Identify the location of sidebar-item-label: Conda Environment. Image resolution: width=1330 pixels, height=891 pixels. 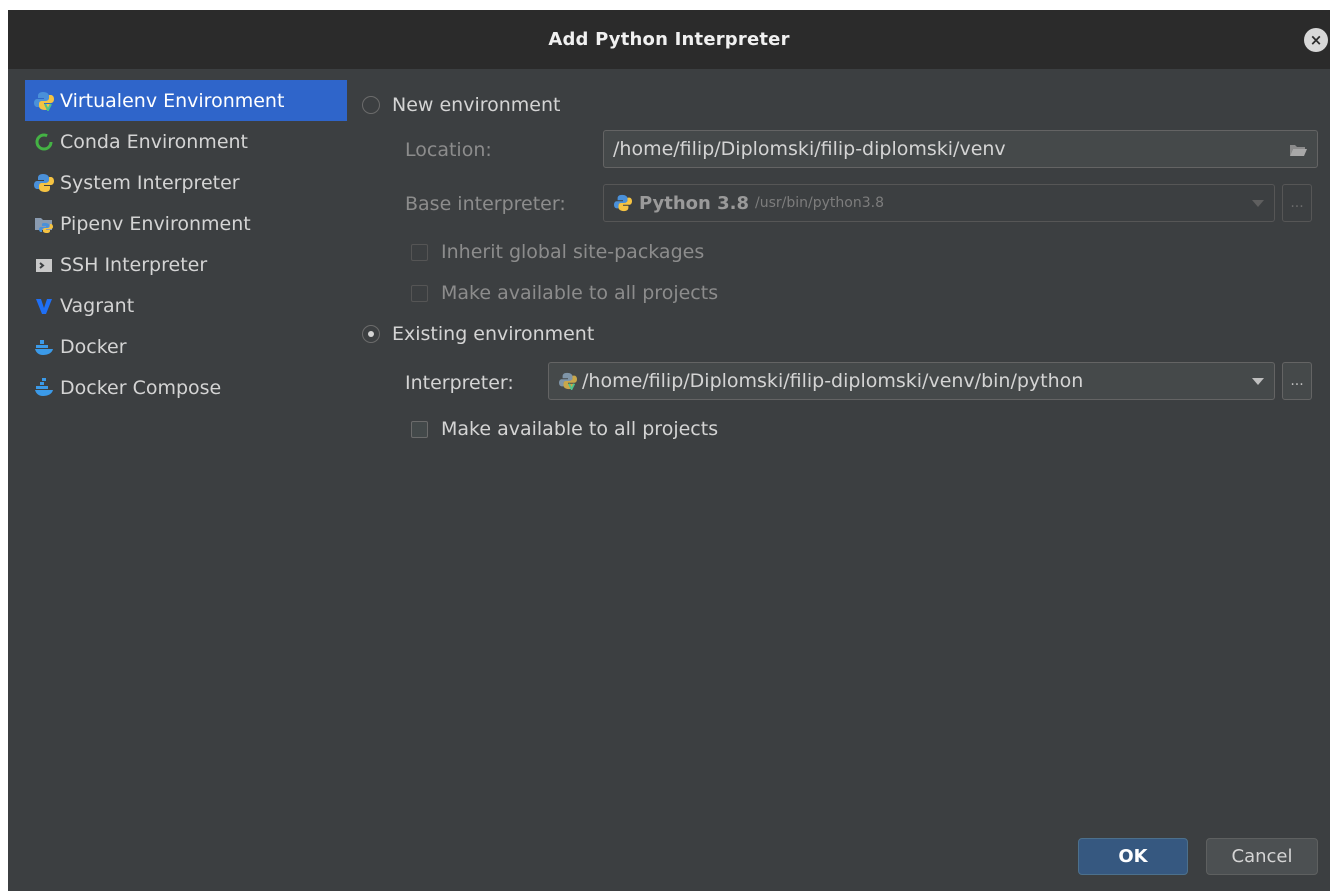
(154, 141).